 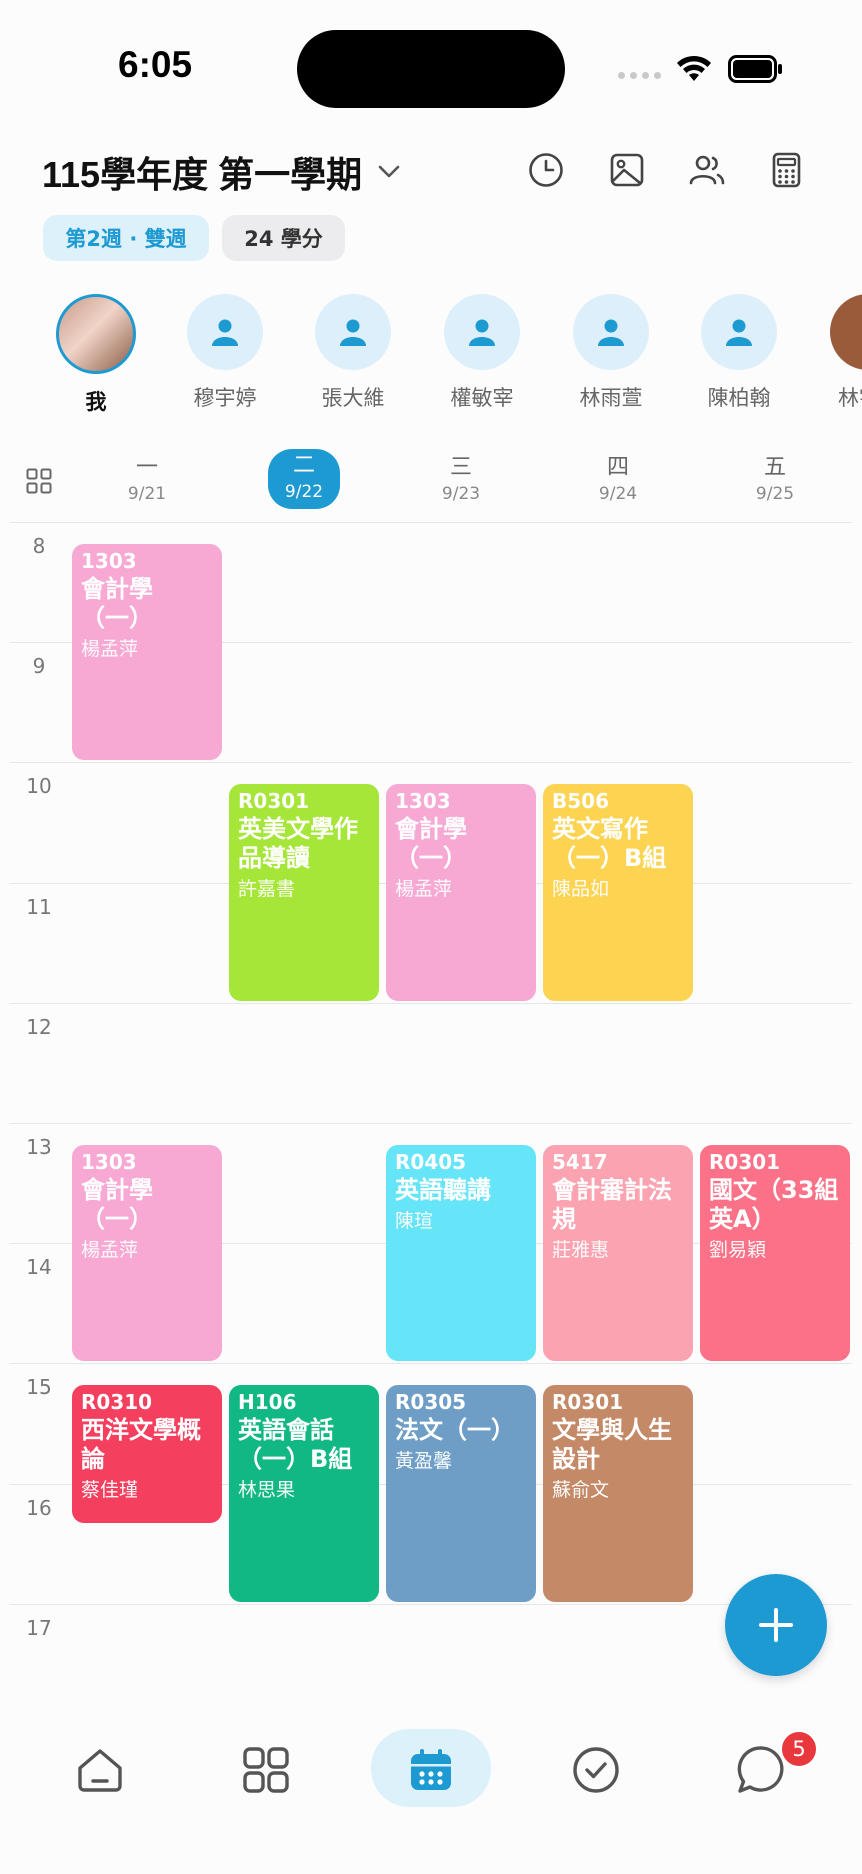 I want to click on weekday-label: 一, so click(x=146, y=467).